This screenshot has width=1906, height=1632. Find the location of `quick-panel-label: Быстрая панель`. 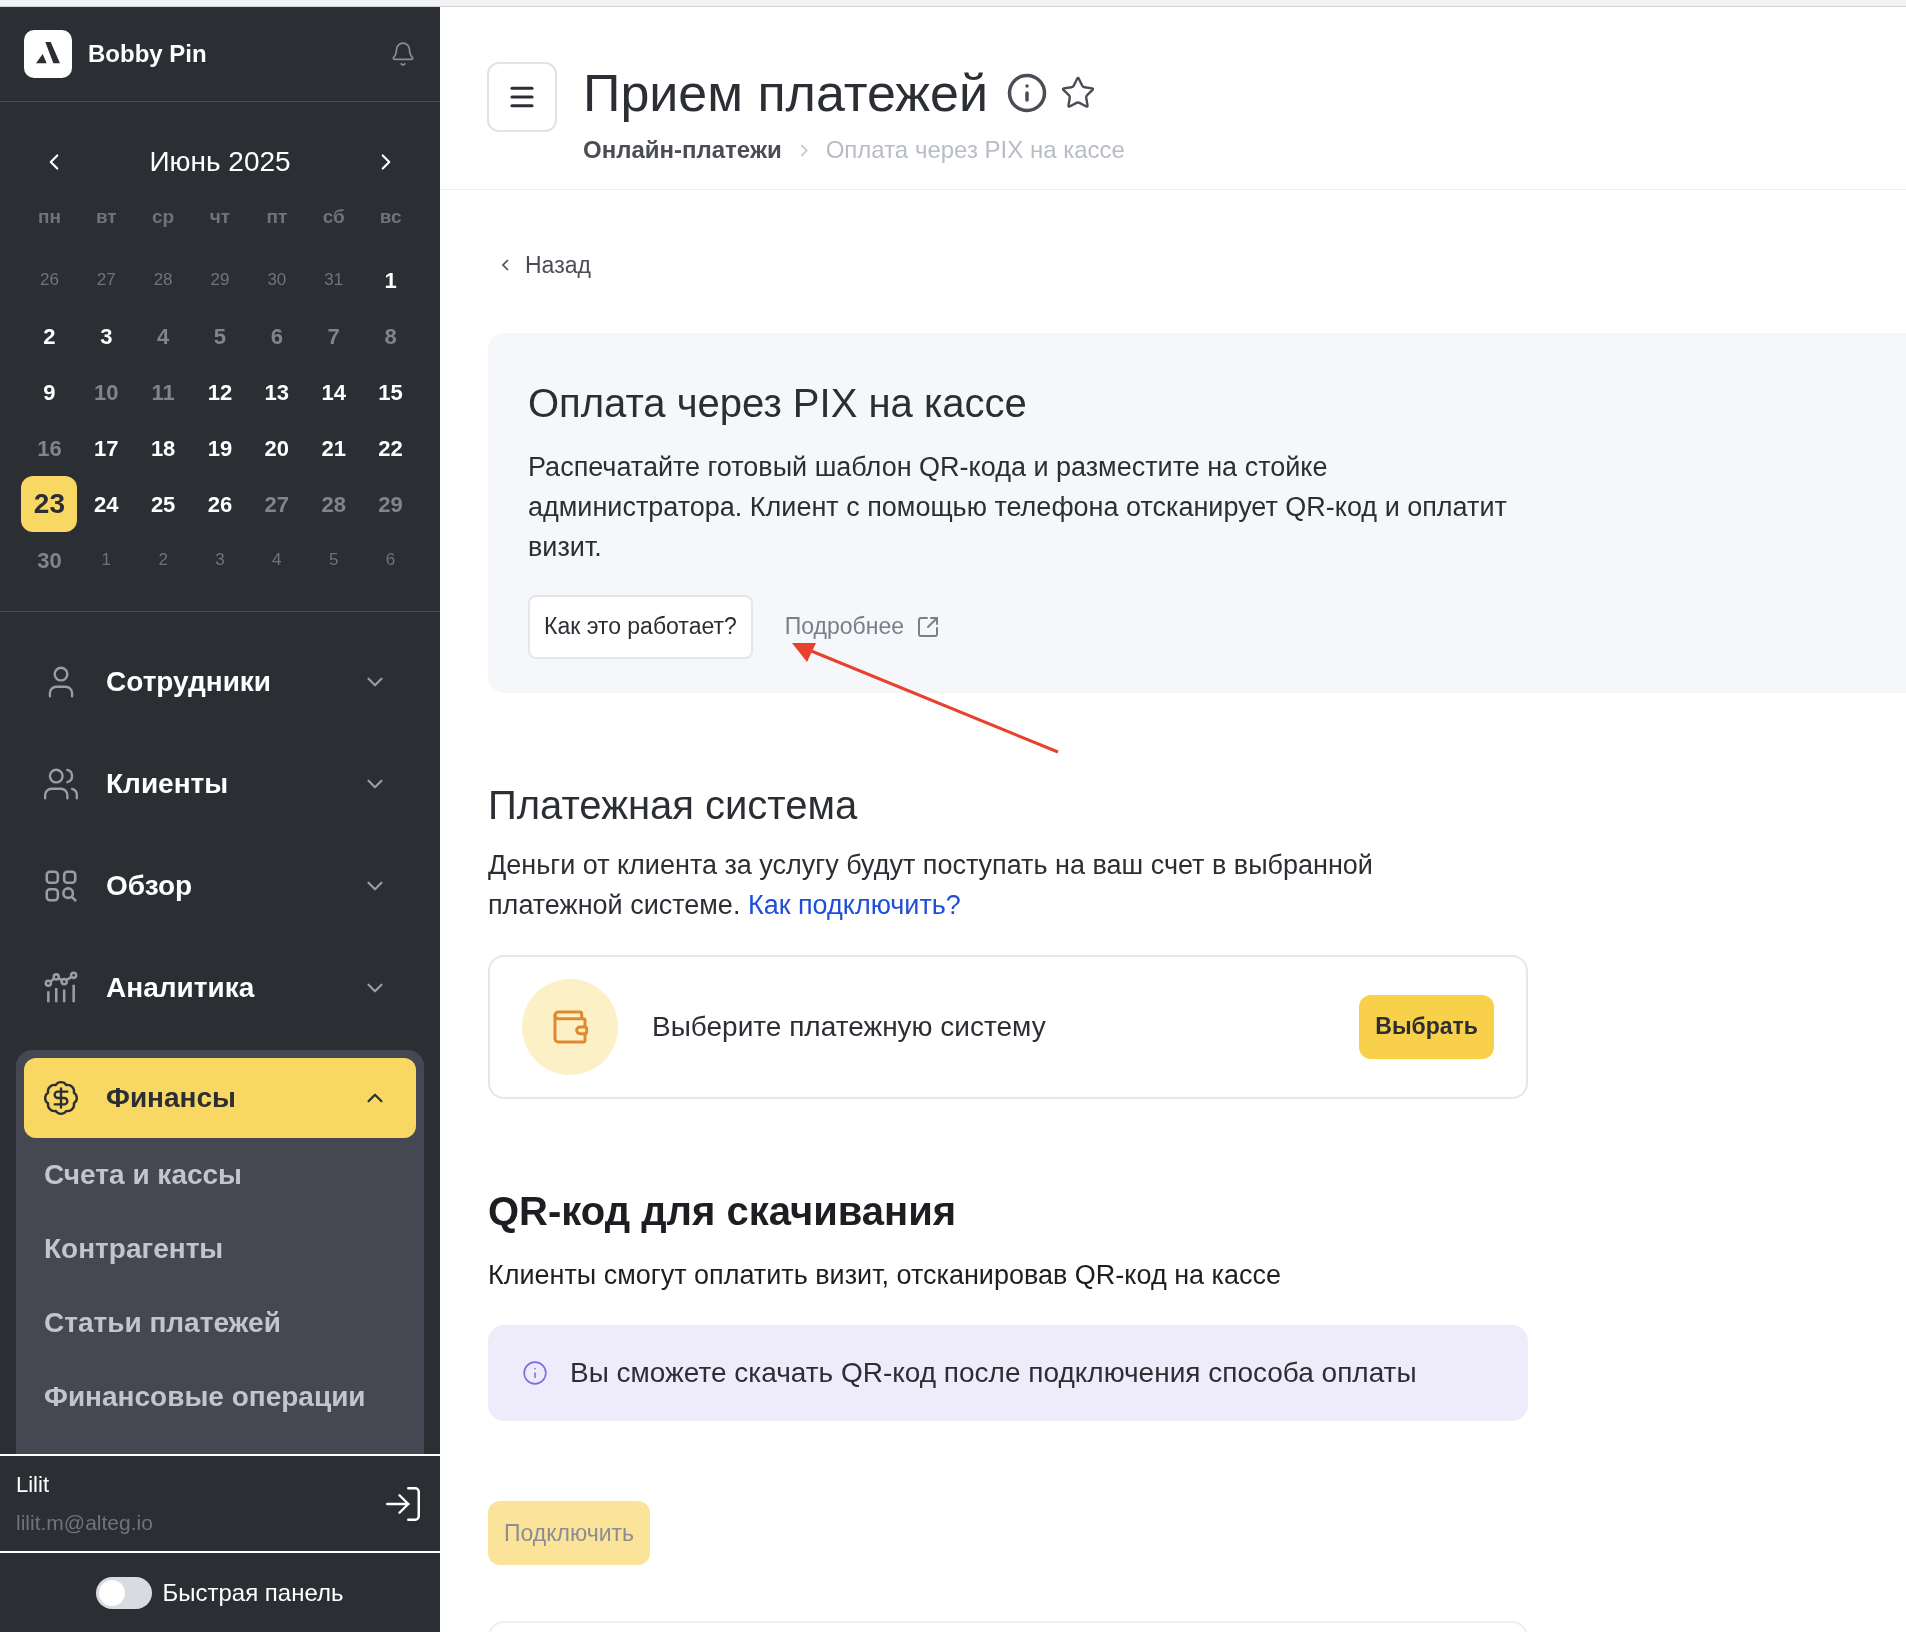

quick-panel-label: Быстрая панель is located at coordinates (253, 1592).